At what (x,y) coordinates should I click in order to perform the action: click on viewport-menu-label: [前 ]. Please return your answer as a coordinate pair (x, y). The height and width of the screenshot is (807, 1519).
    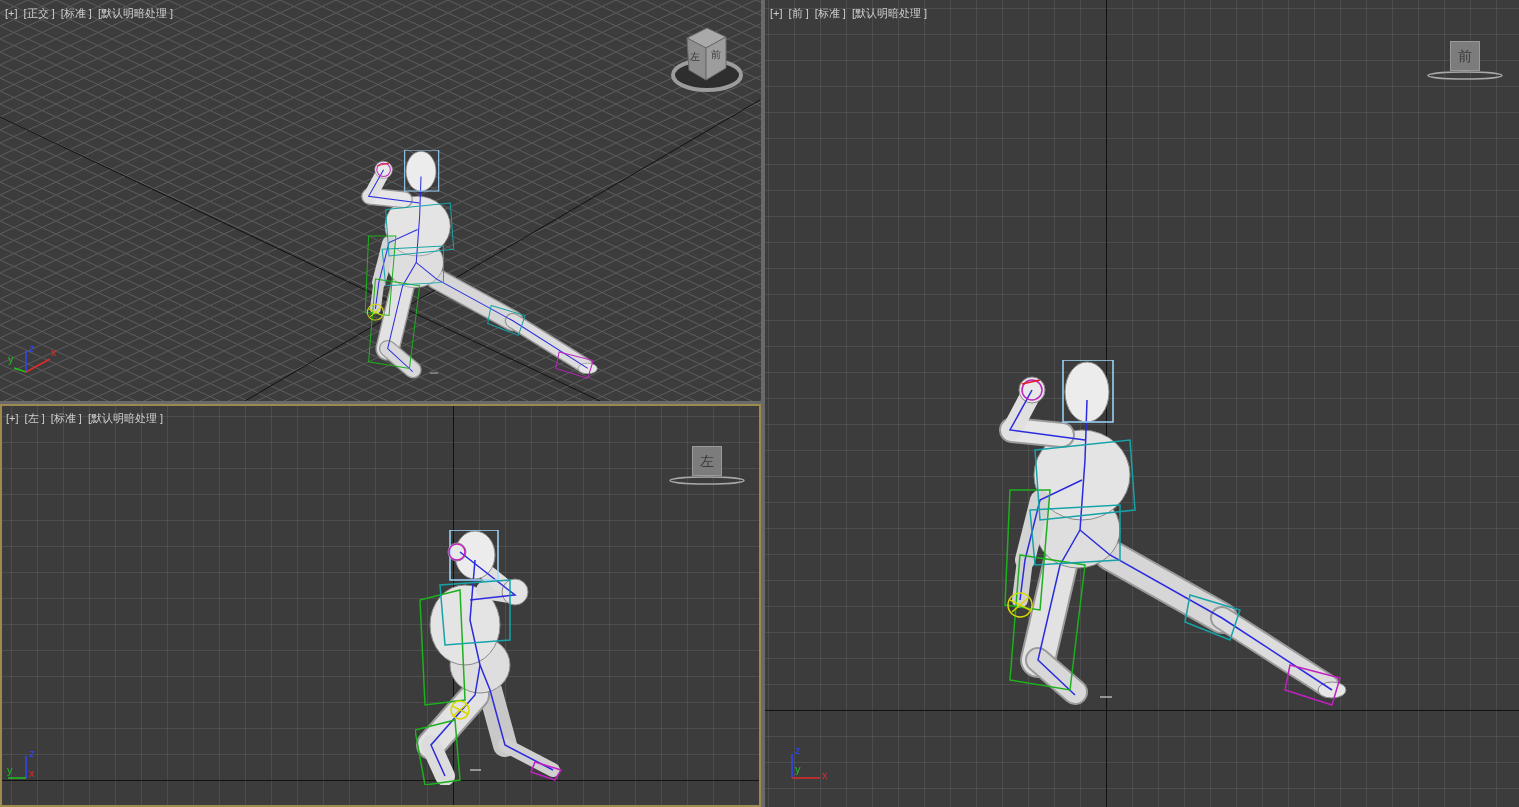
    Looking at the image, I should click on (798, 13).